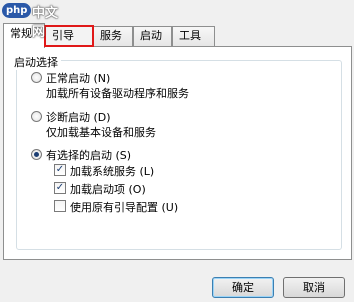 This screenshot has width=354, height=302. What do you see at coordinates (36, 116) in the screenshot?
I see `diagnostic-startup-radio` at bounding box center [36, 116].